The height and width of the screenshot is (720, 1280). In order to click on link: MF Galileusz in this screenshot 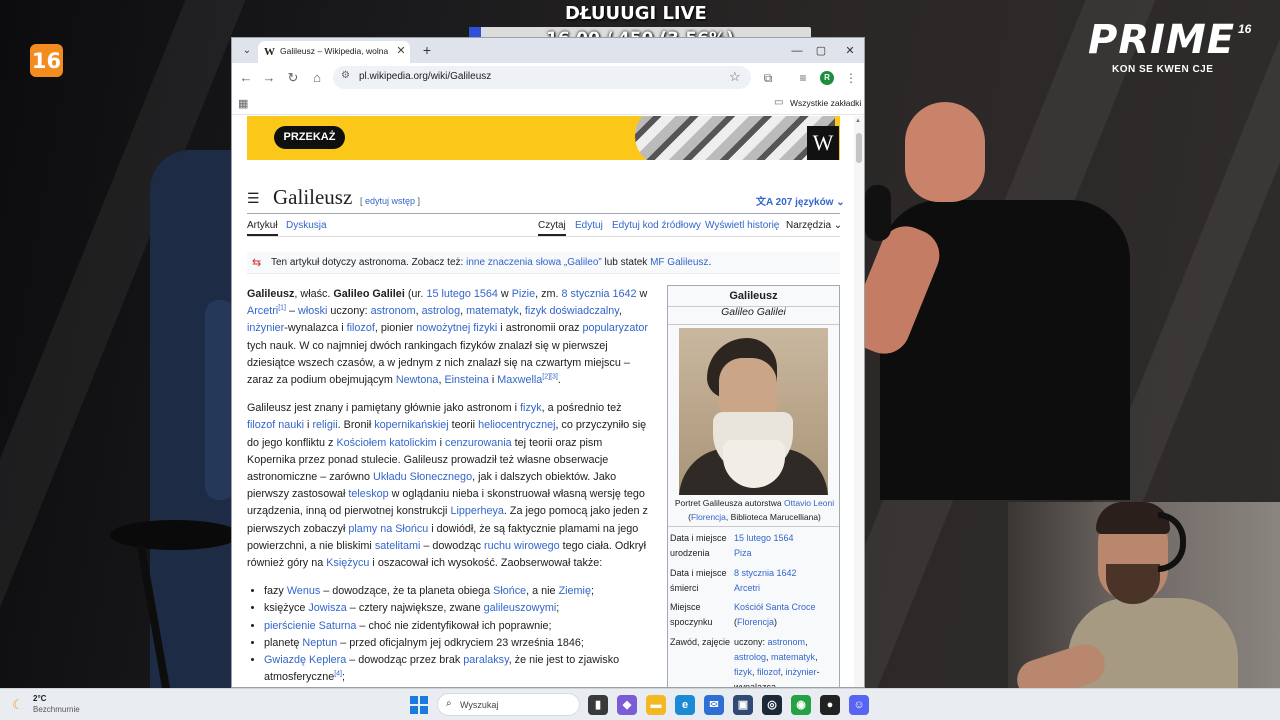, I will do `click(679, 262)`.